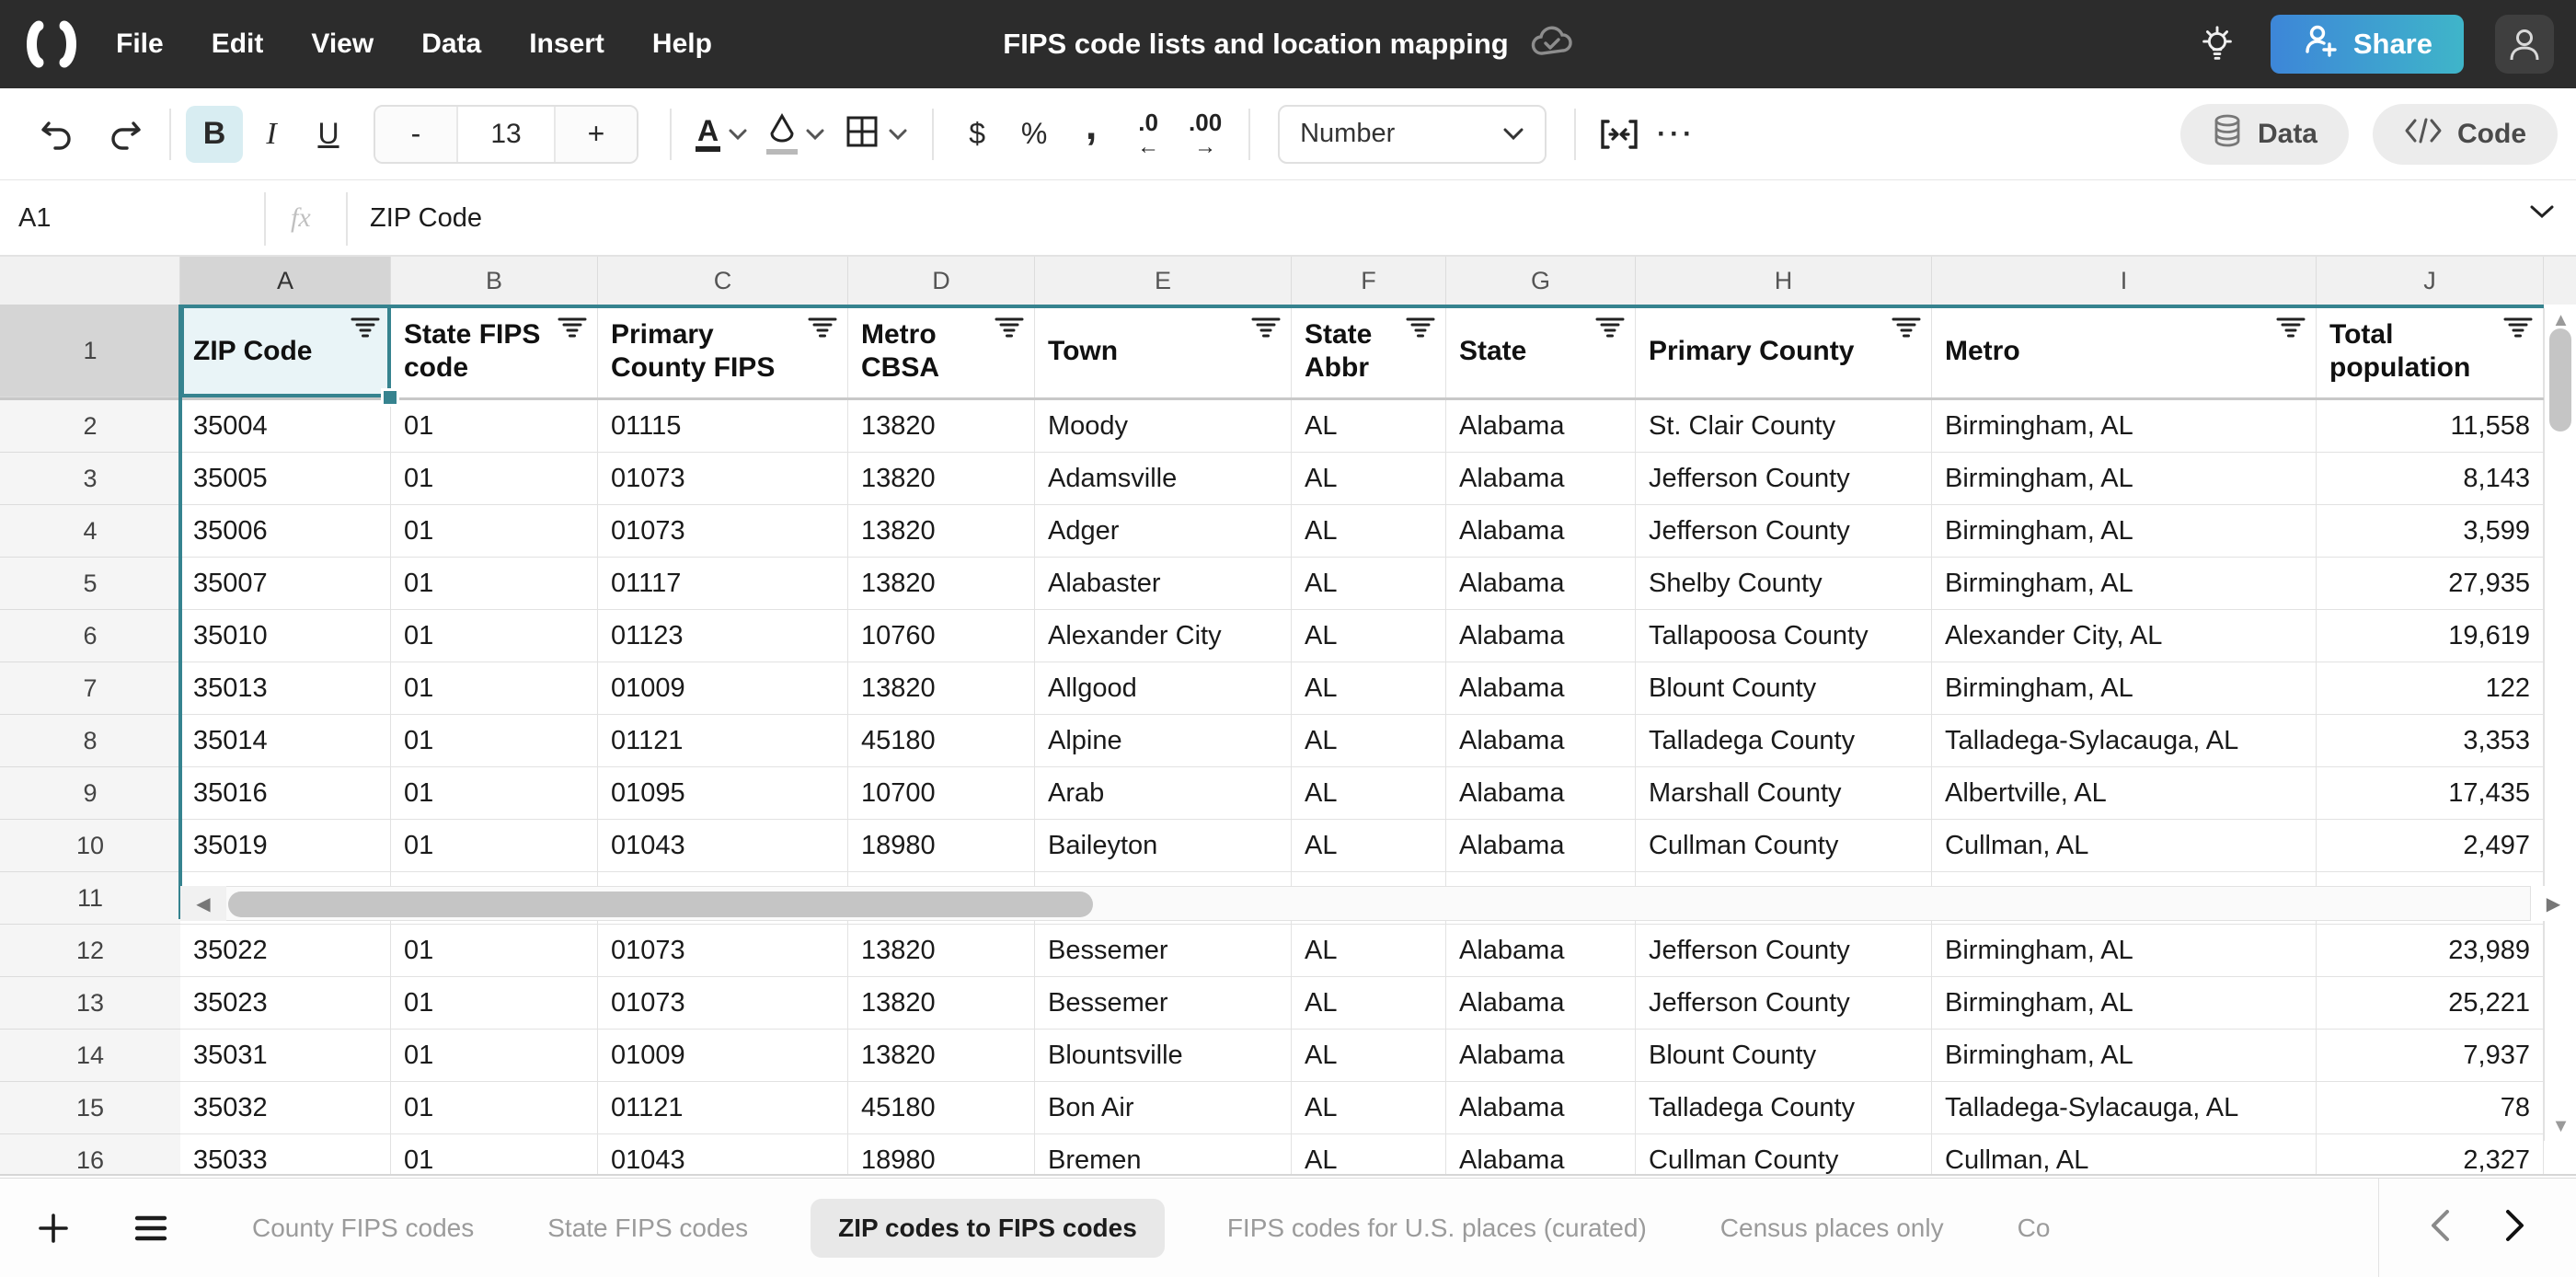 This screenshot has width=2576, height=1277. What do you see at coordinates (51, 44) in the screenshot?
I see `rows-logo` at bounding box center [51, 44].